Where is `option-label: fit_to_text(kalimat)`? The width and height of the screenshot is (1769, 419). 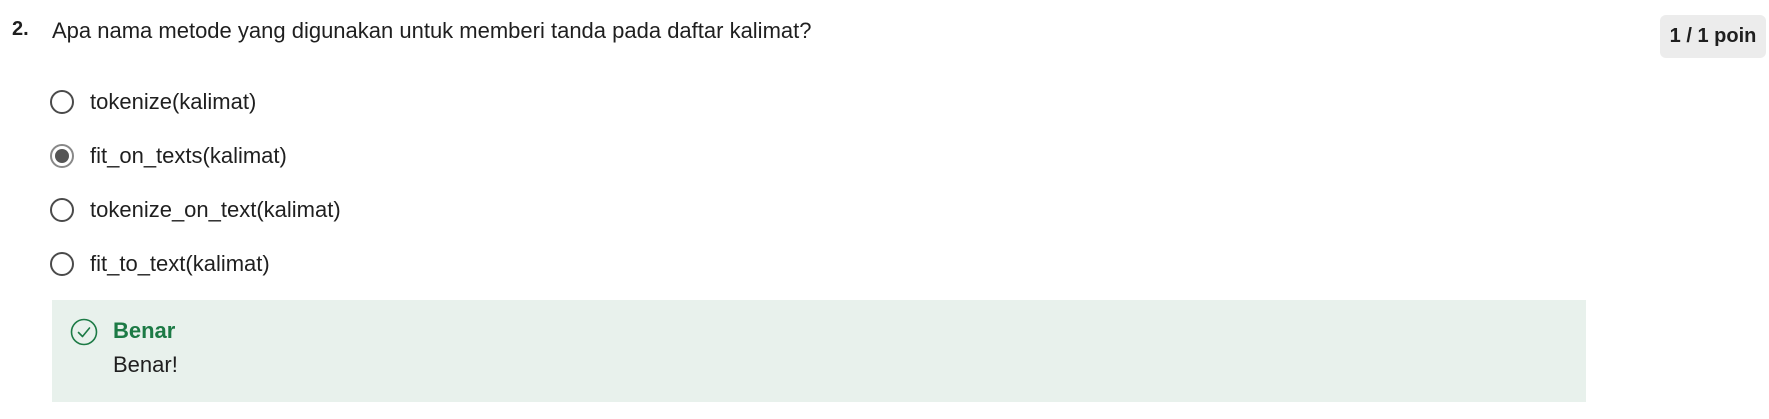
option-label: fit_to_text(kalimat) is located at coordinates (180, 263).